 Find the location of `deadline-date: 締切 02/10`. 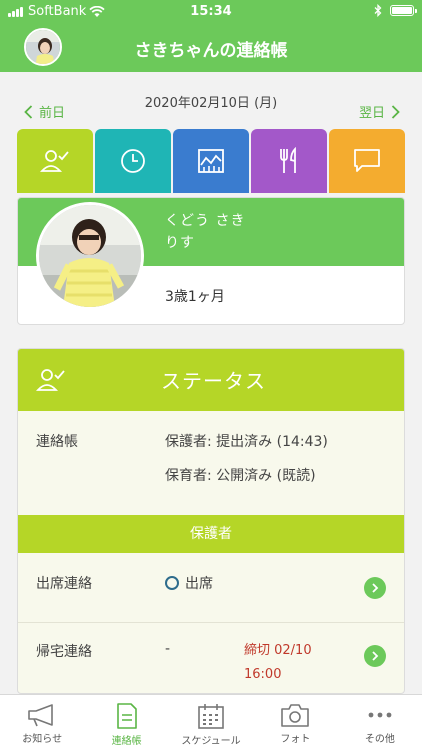

deadline-date: 締切 02/10 is located at coordinates (278, 650).